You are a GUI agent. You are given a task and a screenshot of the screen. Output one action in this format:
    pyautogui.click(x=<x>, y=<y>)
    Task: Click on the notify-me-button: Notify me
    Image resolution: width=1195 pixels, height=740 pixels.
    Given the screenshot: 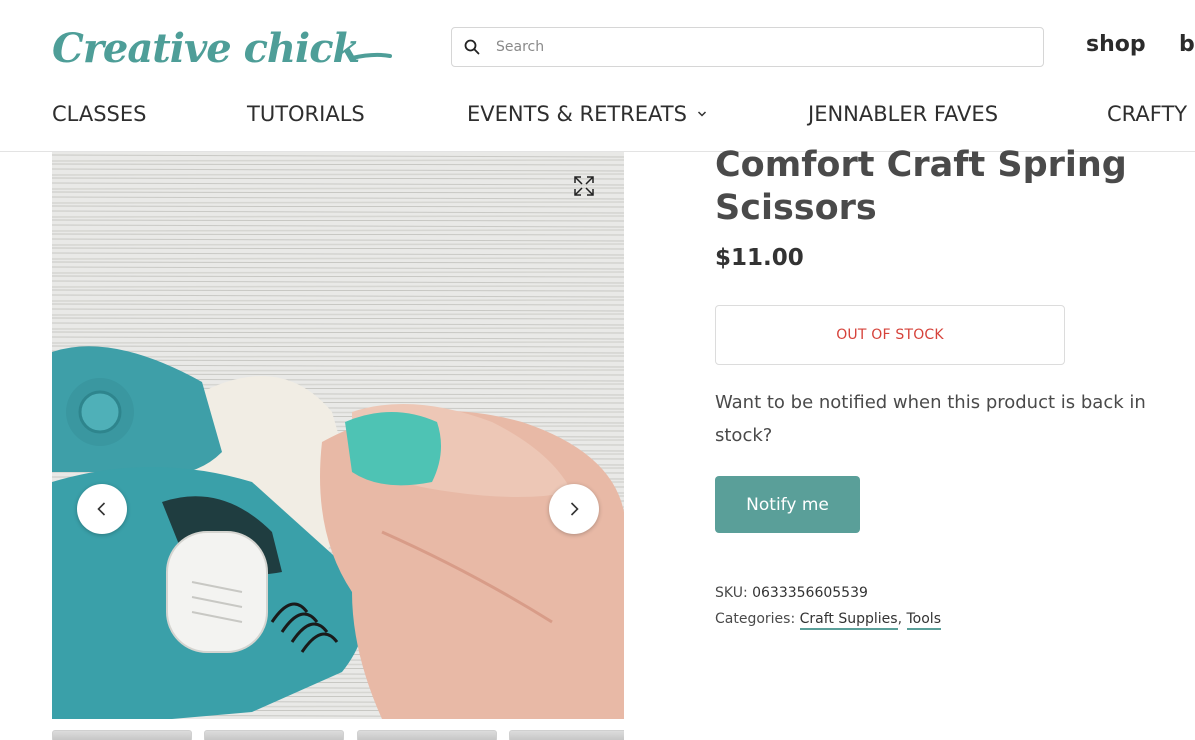 What is the action you would take?
    pyautogui.click(x=787, y=504)
    